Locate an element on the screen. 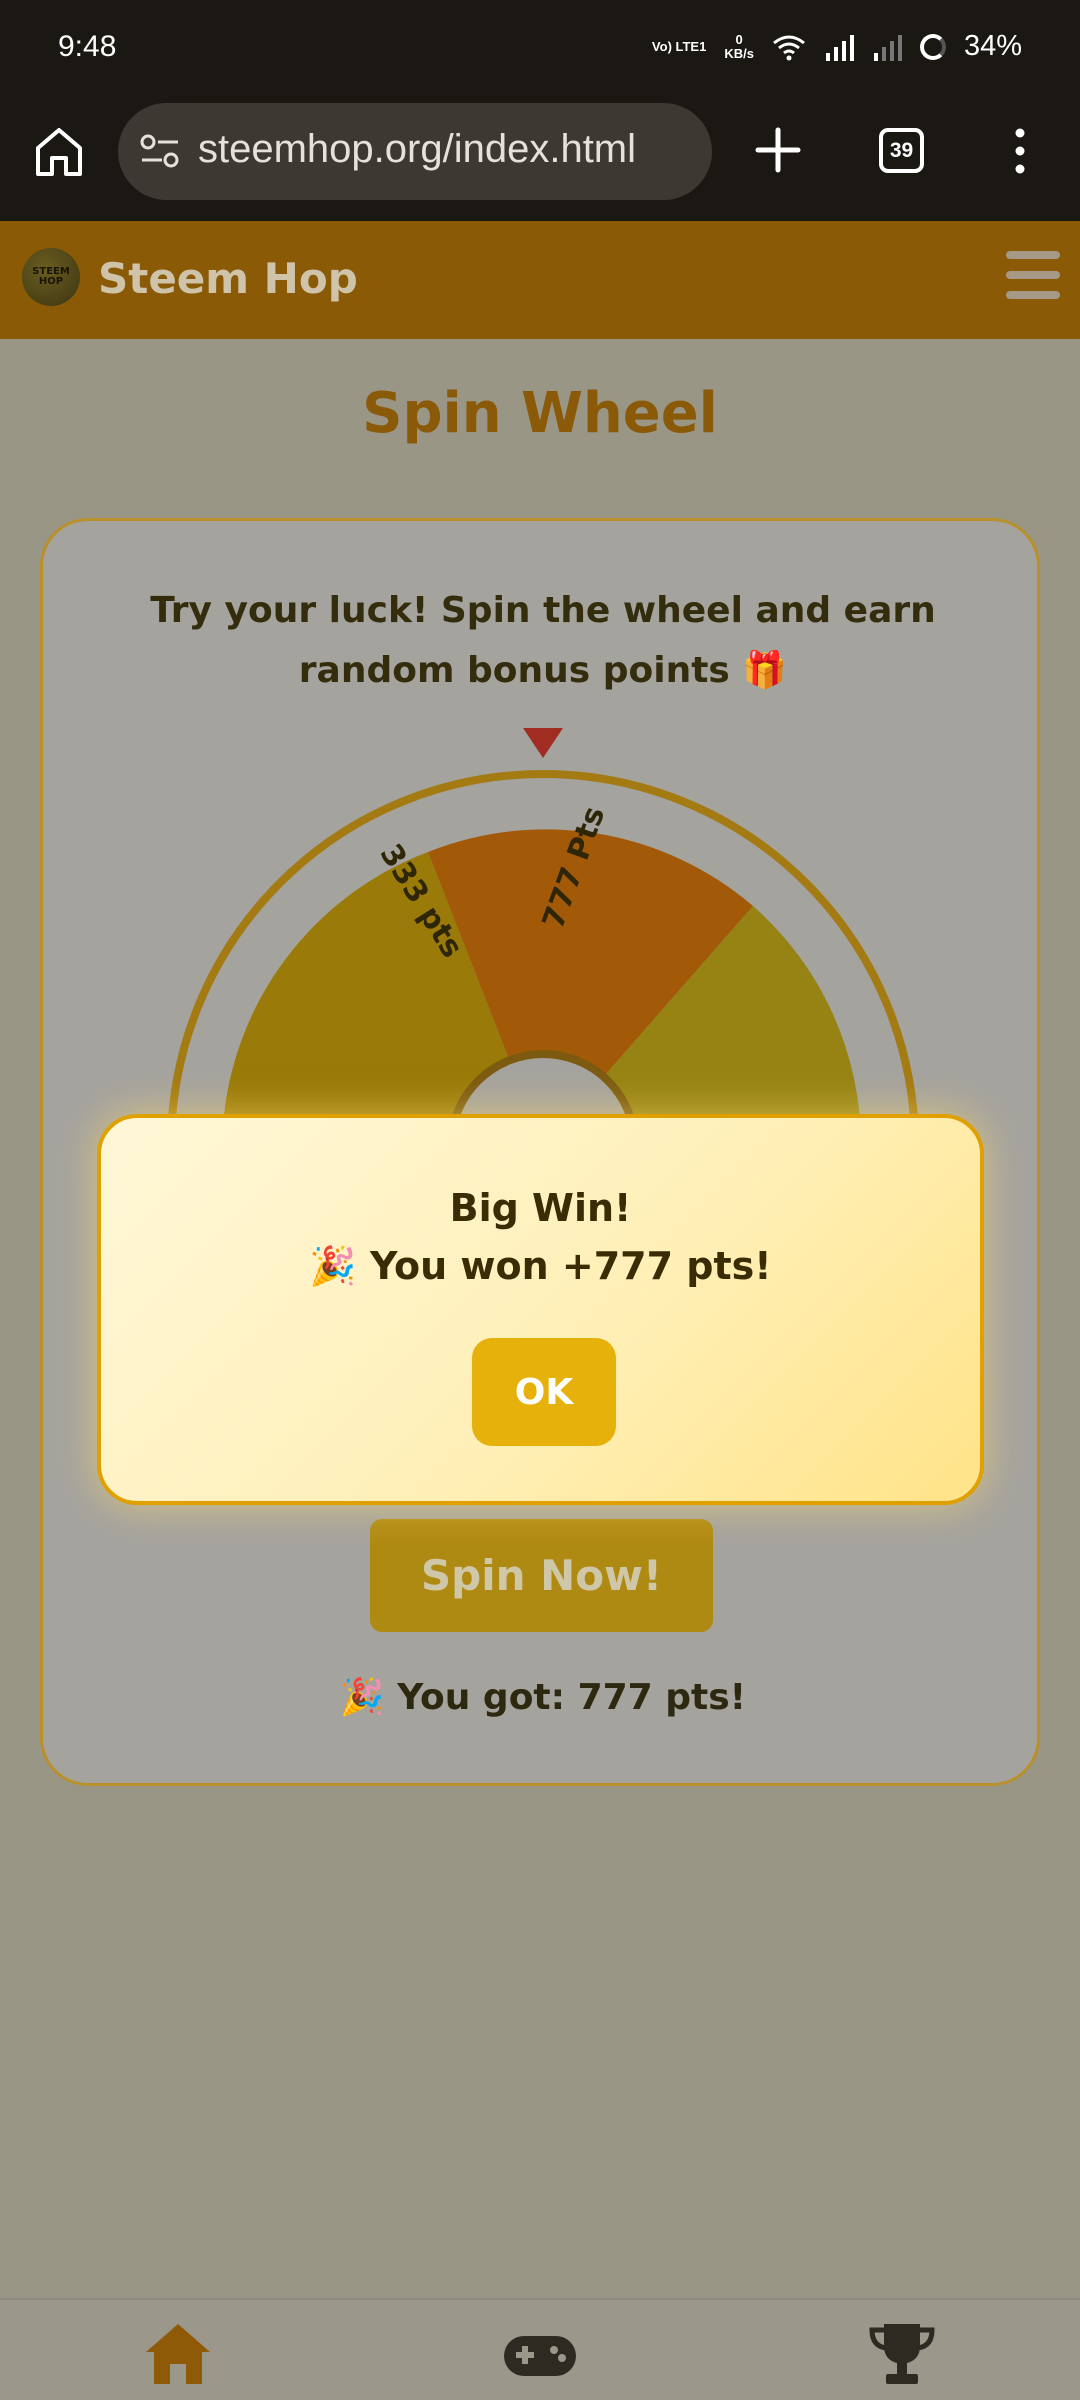 The width and height of the screenshot is (1080, 2400). volte-indicator: Vo) LTE1 is located at coordinates (679, 46).